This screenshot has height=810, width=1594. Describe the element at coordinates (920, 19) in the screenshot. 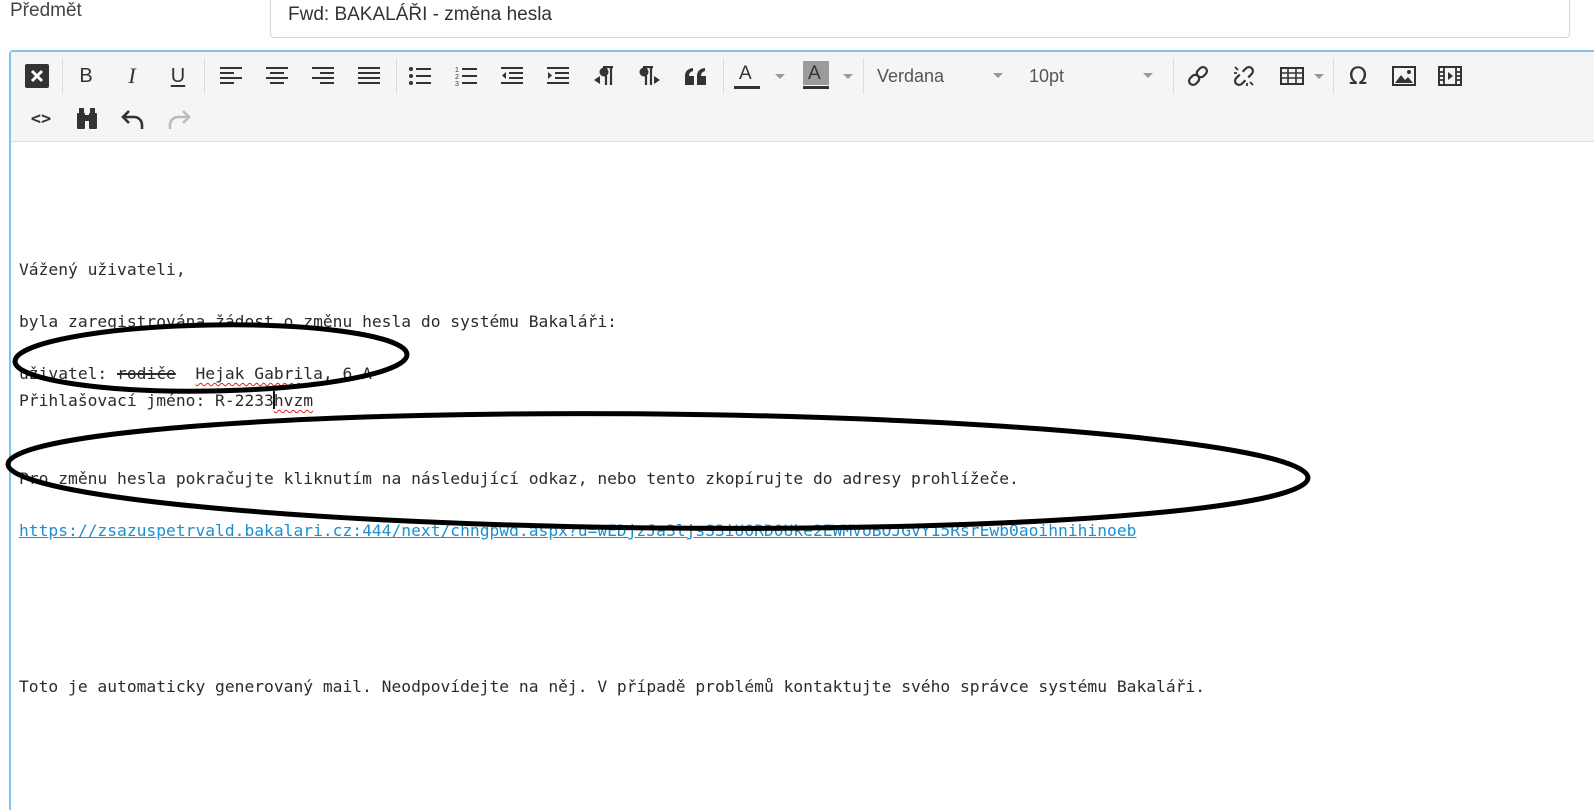

I see `subject-input: Fwd: BAKALÁŘI - změna hesla` at that location.